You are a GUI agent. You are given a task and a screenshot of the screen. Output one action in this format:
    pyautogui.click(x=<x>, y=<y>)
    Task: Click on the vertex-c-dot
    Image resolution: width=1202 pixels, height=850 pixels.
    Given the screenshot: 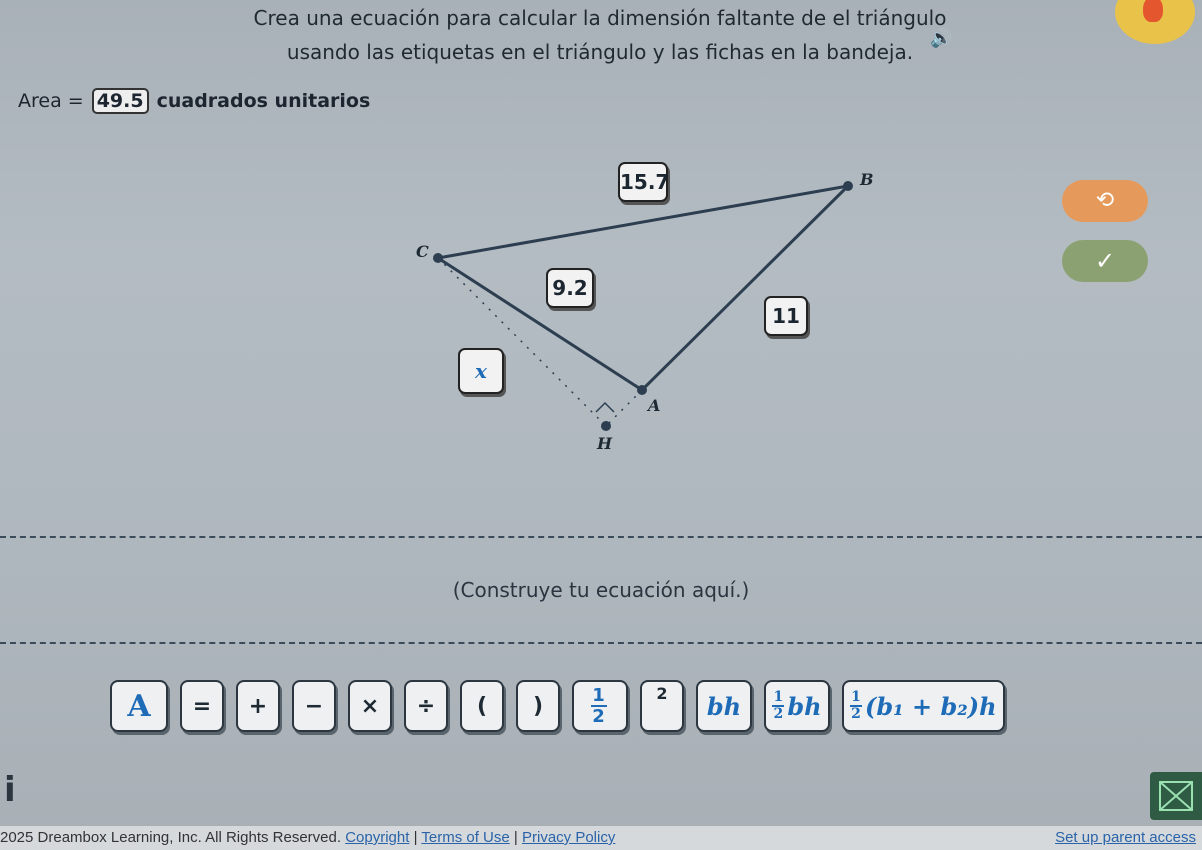 What is the action you would take?
    pyautogui.click(x=438, y=258)
    